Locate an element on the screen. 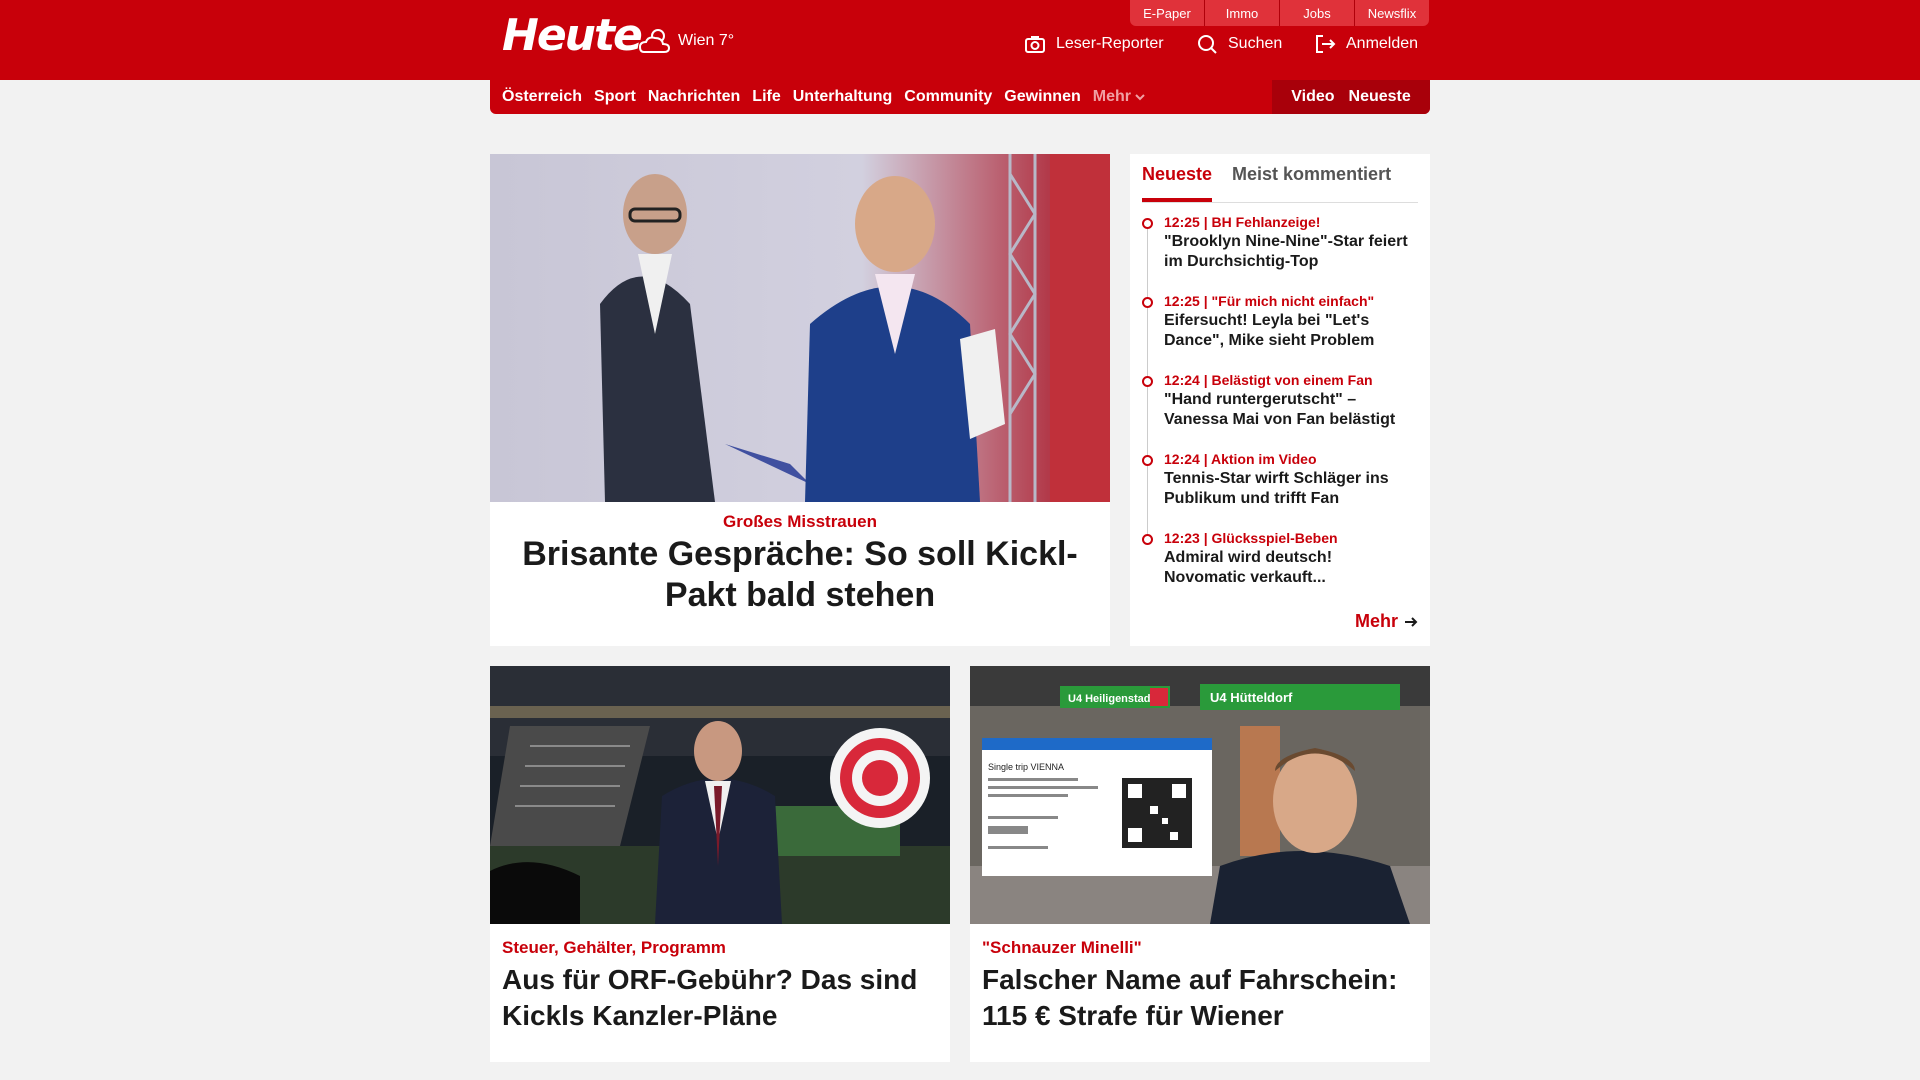  search-icon is located at coordinates (1207, 44).